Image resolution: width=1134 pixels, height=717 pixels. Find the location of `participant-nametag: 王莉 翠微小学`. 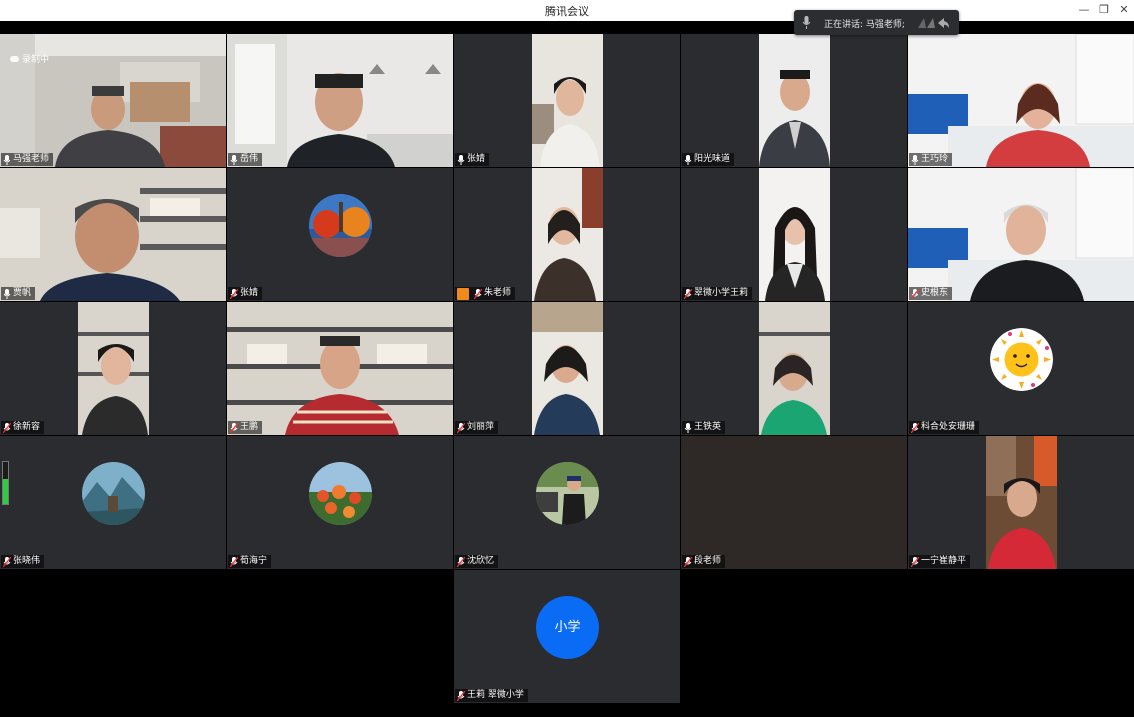

participant-nametag: 王莉 翠微小学 is located at coordinates (491, 695).